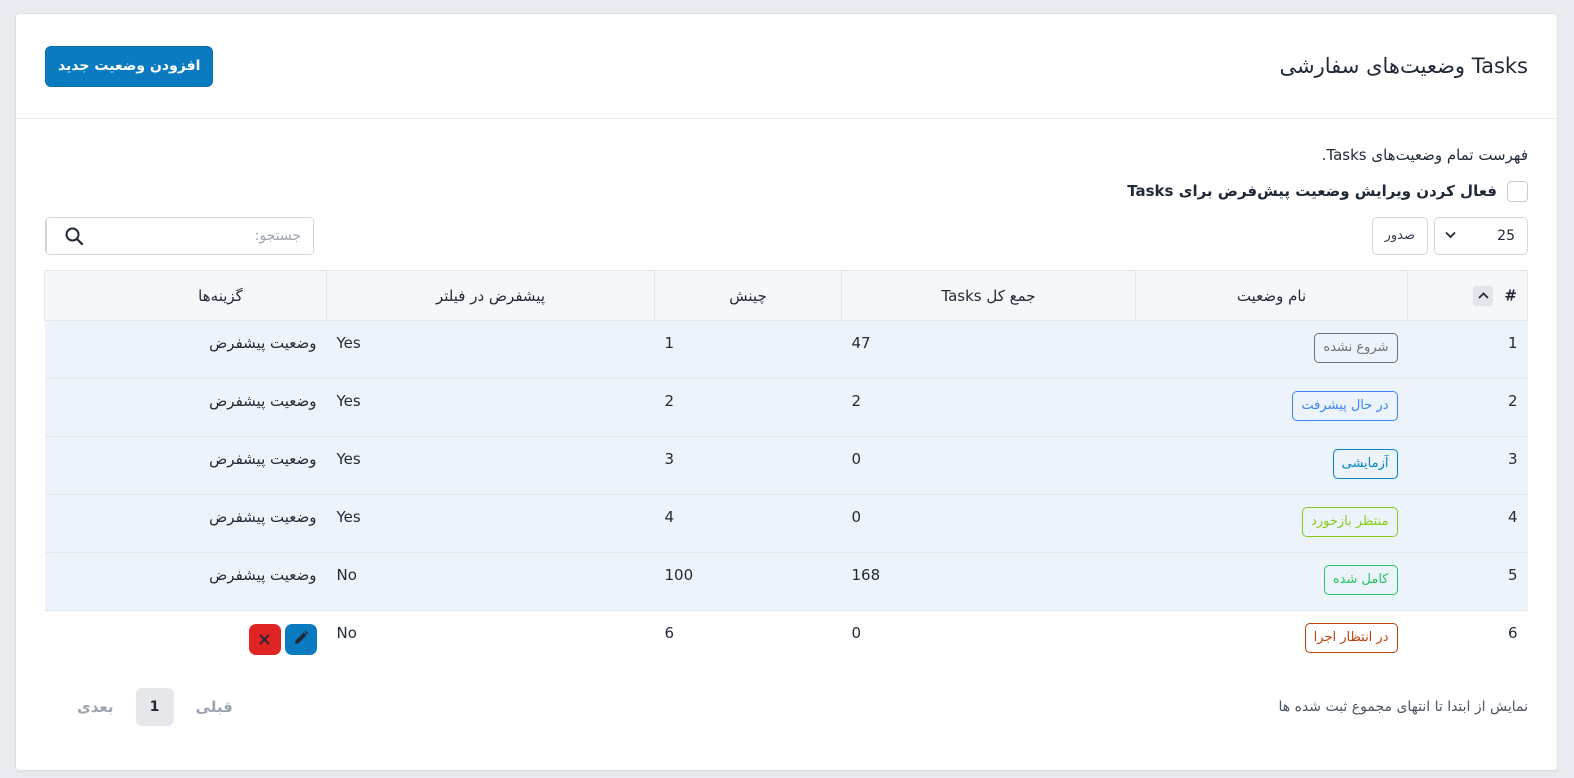  I want to click on search-icon, so click(74, 236).